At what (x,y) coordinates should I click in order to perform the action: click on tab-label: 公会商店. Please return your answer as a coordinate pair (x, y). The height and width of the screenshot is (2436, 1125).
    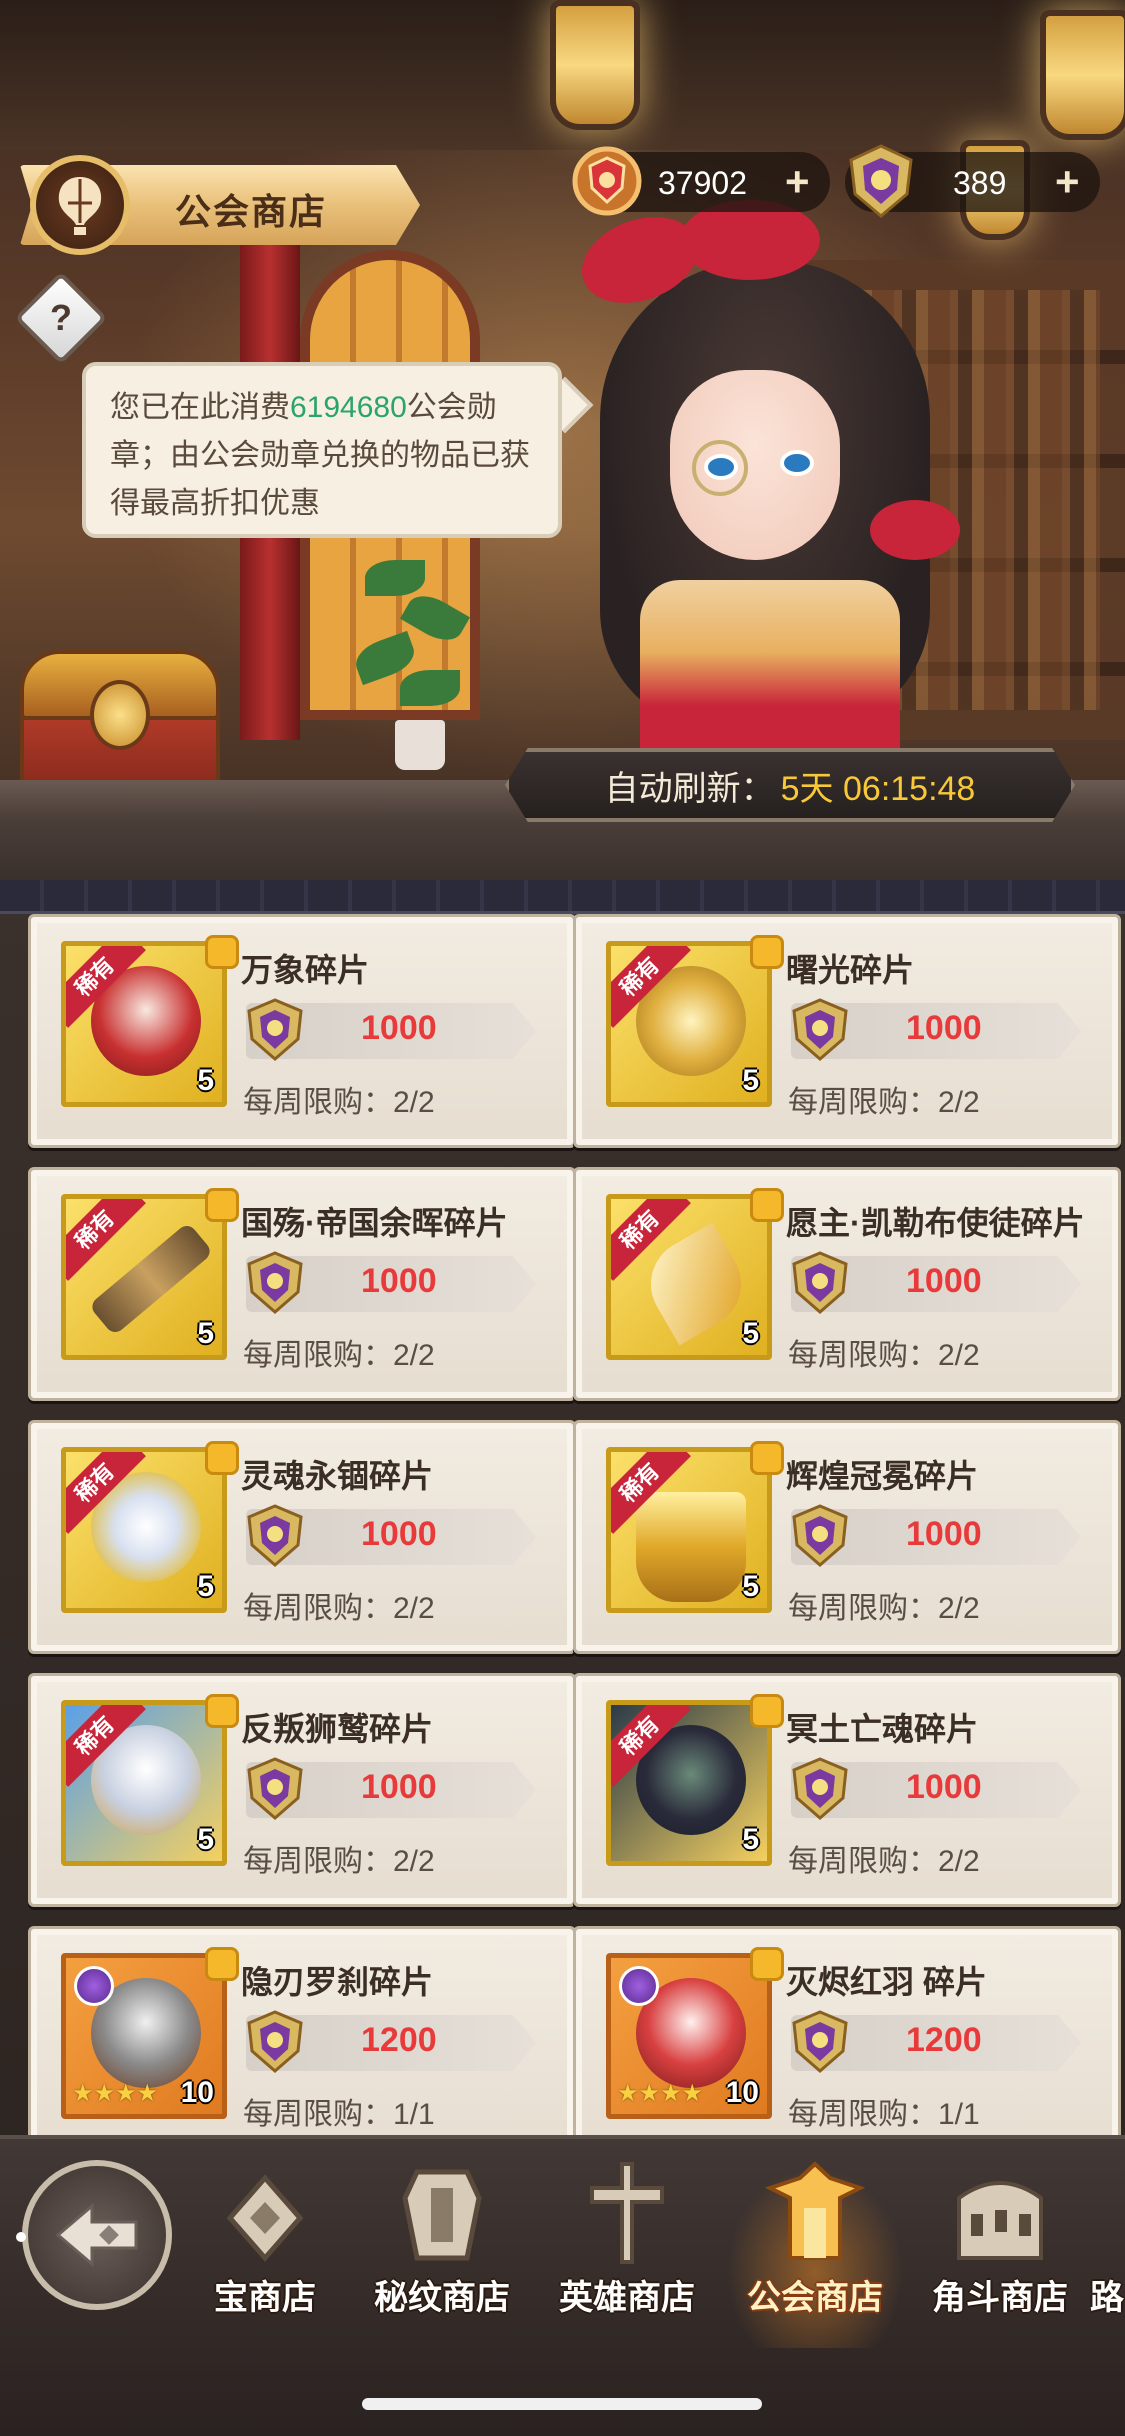
    Looking at the image, I should click on (815, 2298).